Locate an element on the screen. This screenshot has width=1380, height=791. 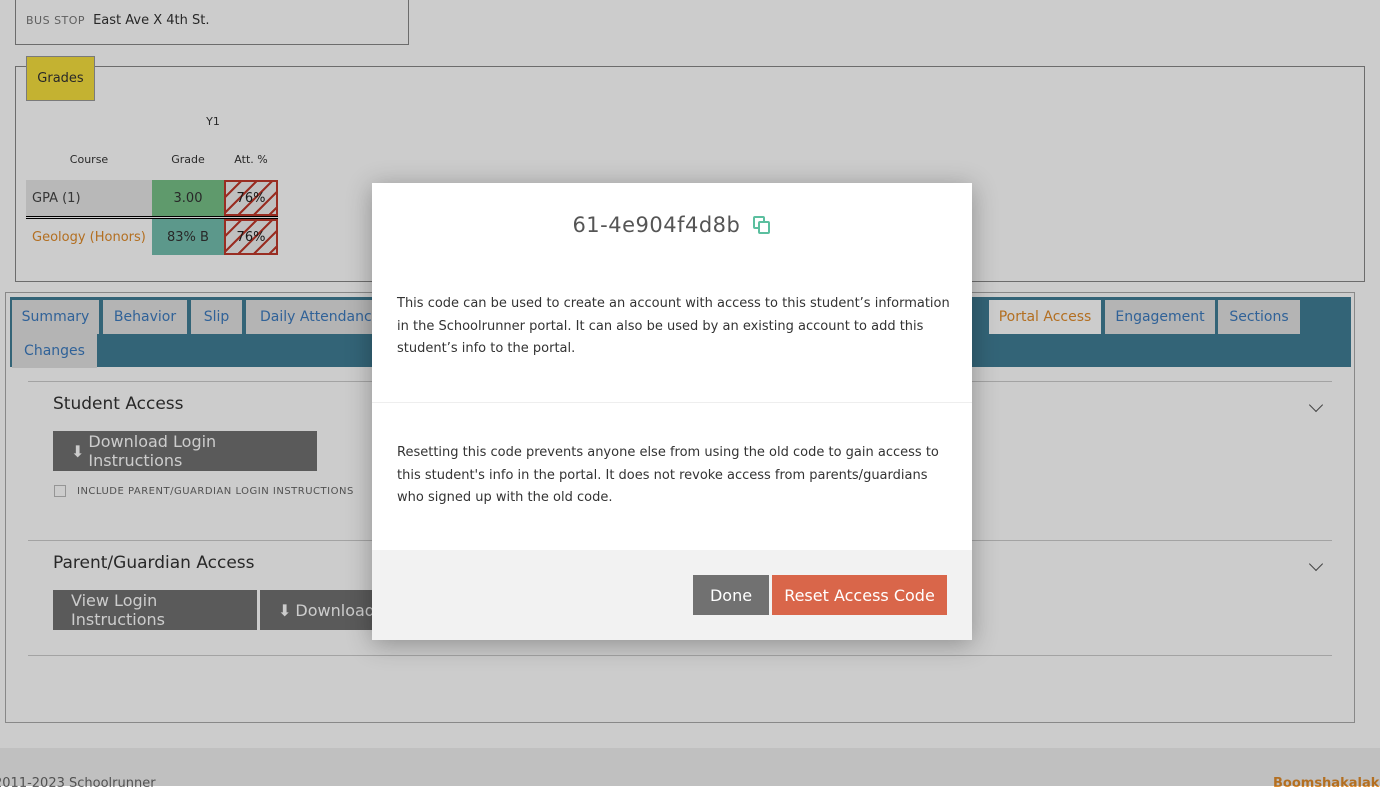
divider is located at coordinates (672, 402).